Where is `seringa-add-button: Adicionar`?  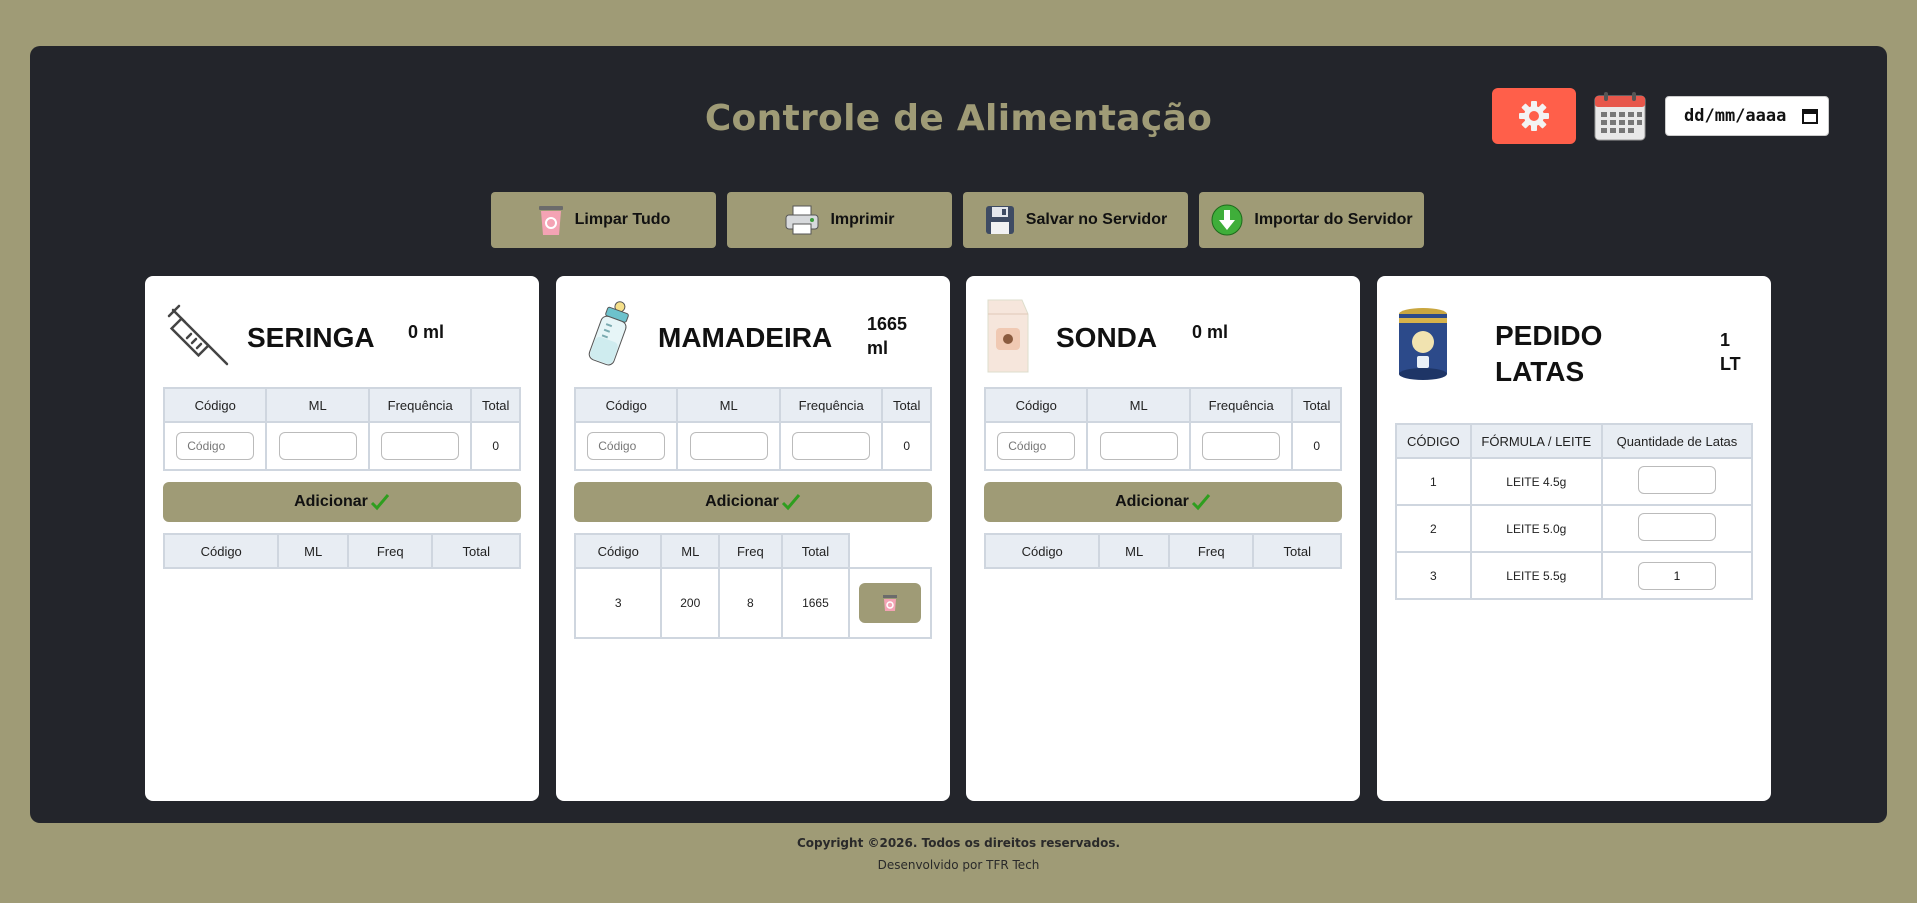 seringa-add-button: Adicionar is located at coordinates (342, 502).